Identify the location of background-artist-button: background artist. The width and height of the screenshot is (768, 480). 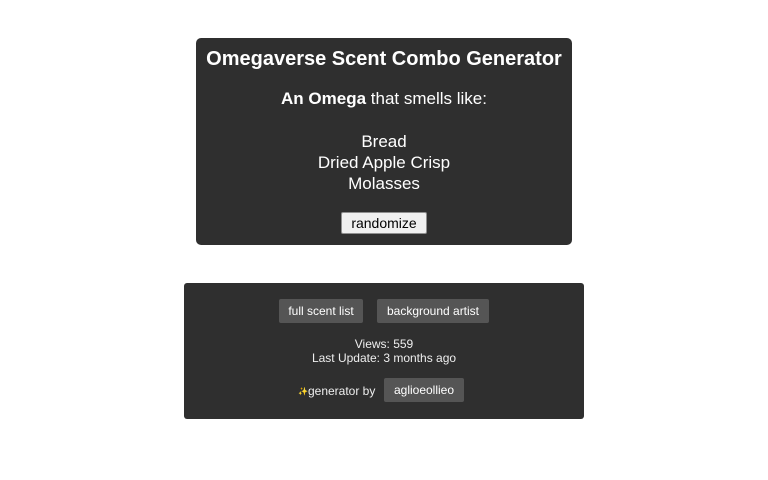
(433, 311).